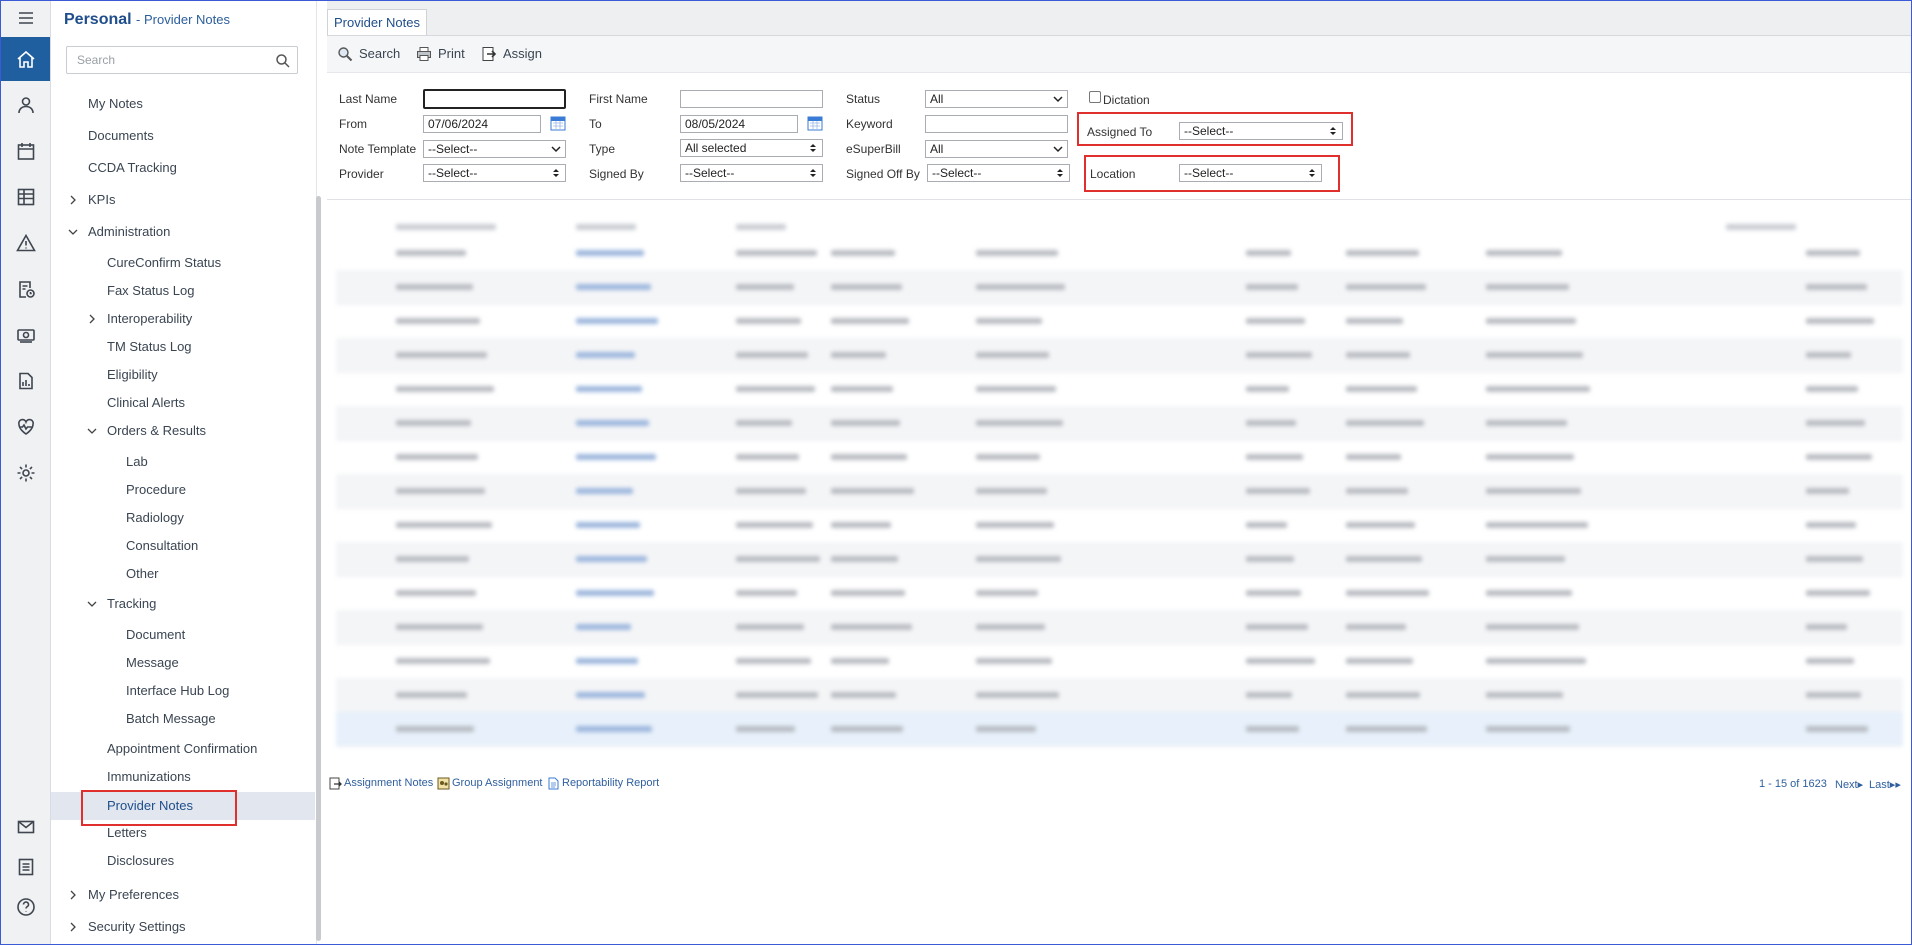  Describe the element at coordinates (25, 197) in the screenshot. I see `spreadsheet-icon` at that location.